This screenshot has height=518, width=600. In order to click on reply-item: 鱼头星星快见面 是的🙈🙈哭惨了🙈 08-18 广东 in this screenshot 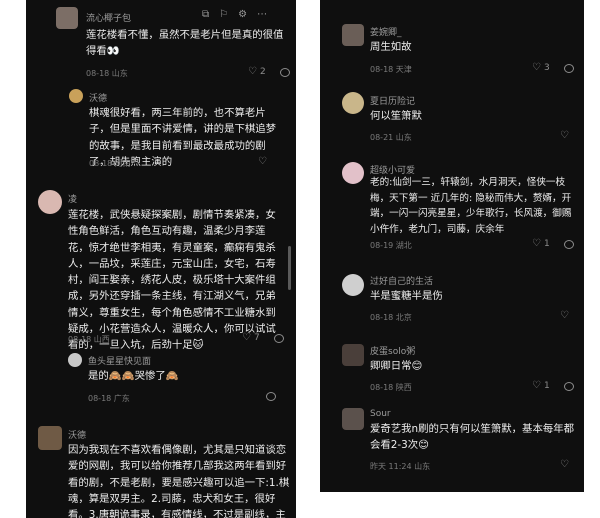, I will do `click(161, 380)`.